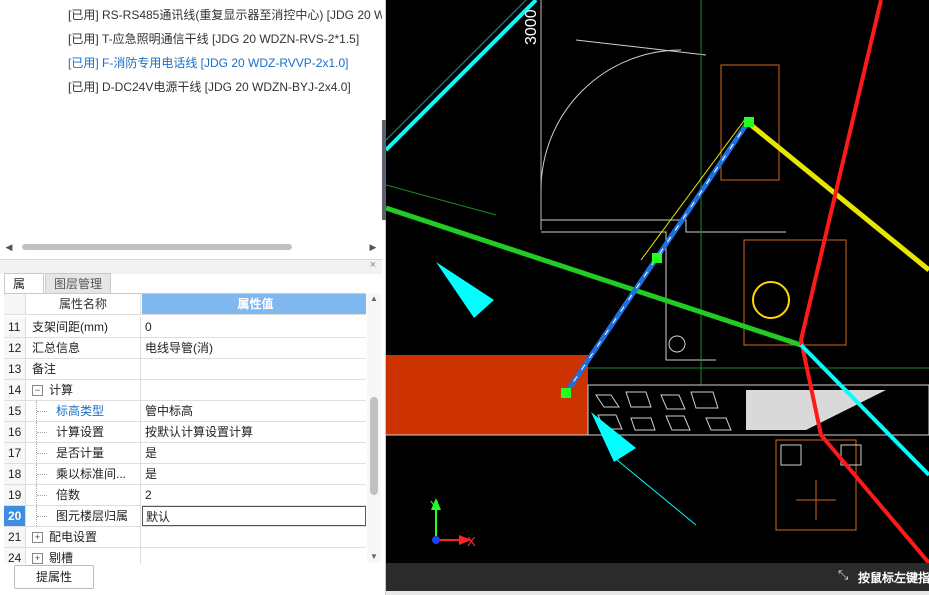 Image resolution: width=929 pixels, height=595 pixels. I want to click on hatched-square, so click(791, 455).